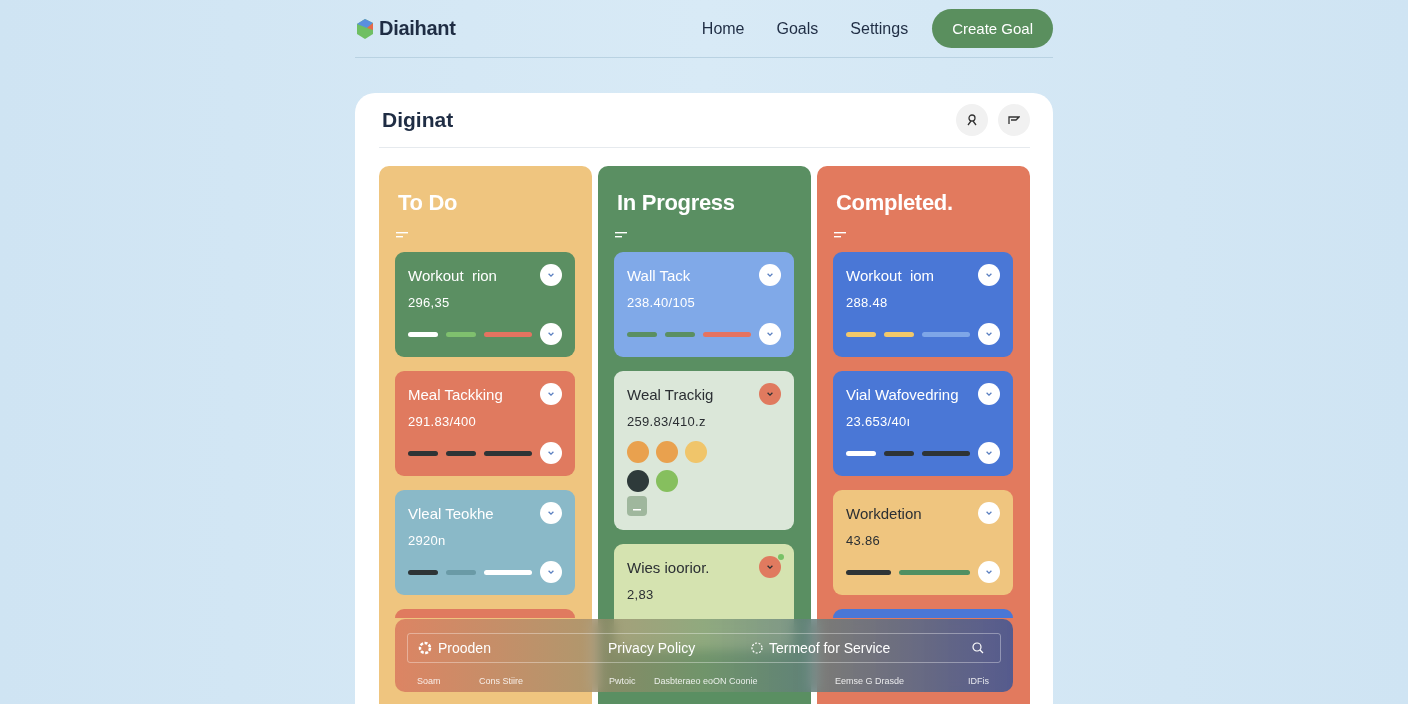 The image size is (1408, 704). Describe the element at coordinates (428, 203) in the screenshot. I see `column-title: To Do` at that location.